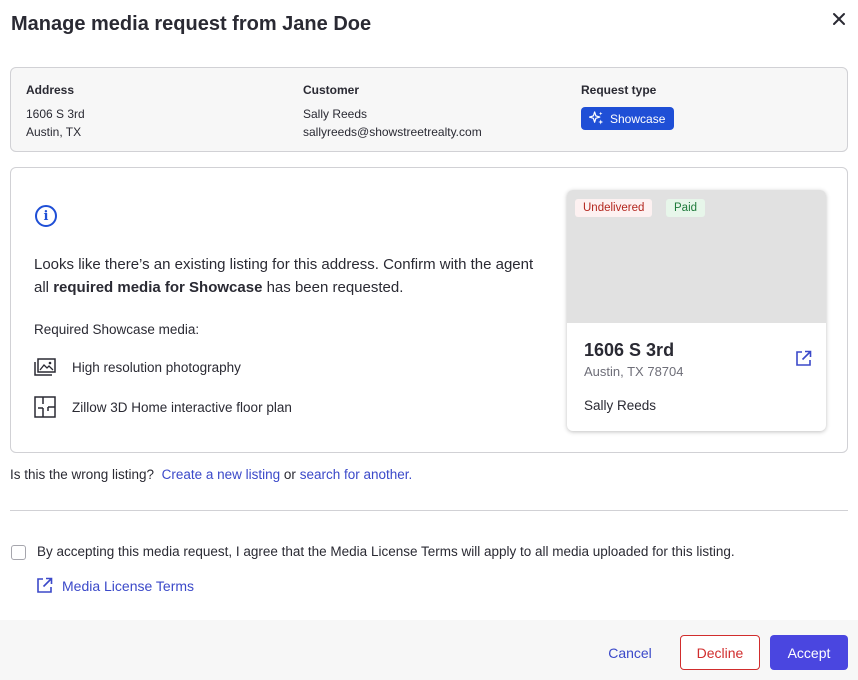 This screenshot has width=858, height=680. I want to click on agree-checkbox, so click(18, 552).